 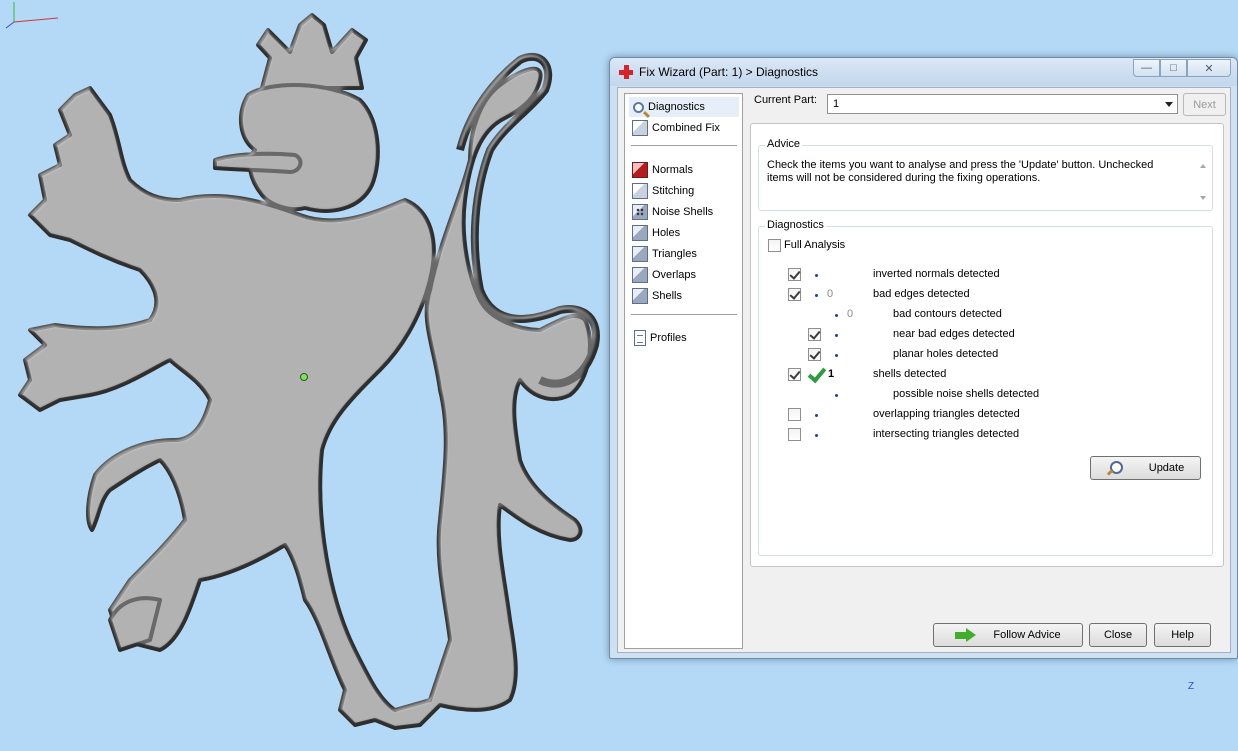 I want to click on follow-advice-button: Follow Advice, so click(x=1008, y=635).